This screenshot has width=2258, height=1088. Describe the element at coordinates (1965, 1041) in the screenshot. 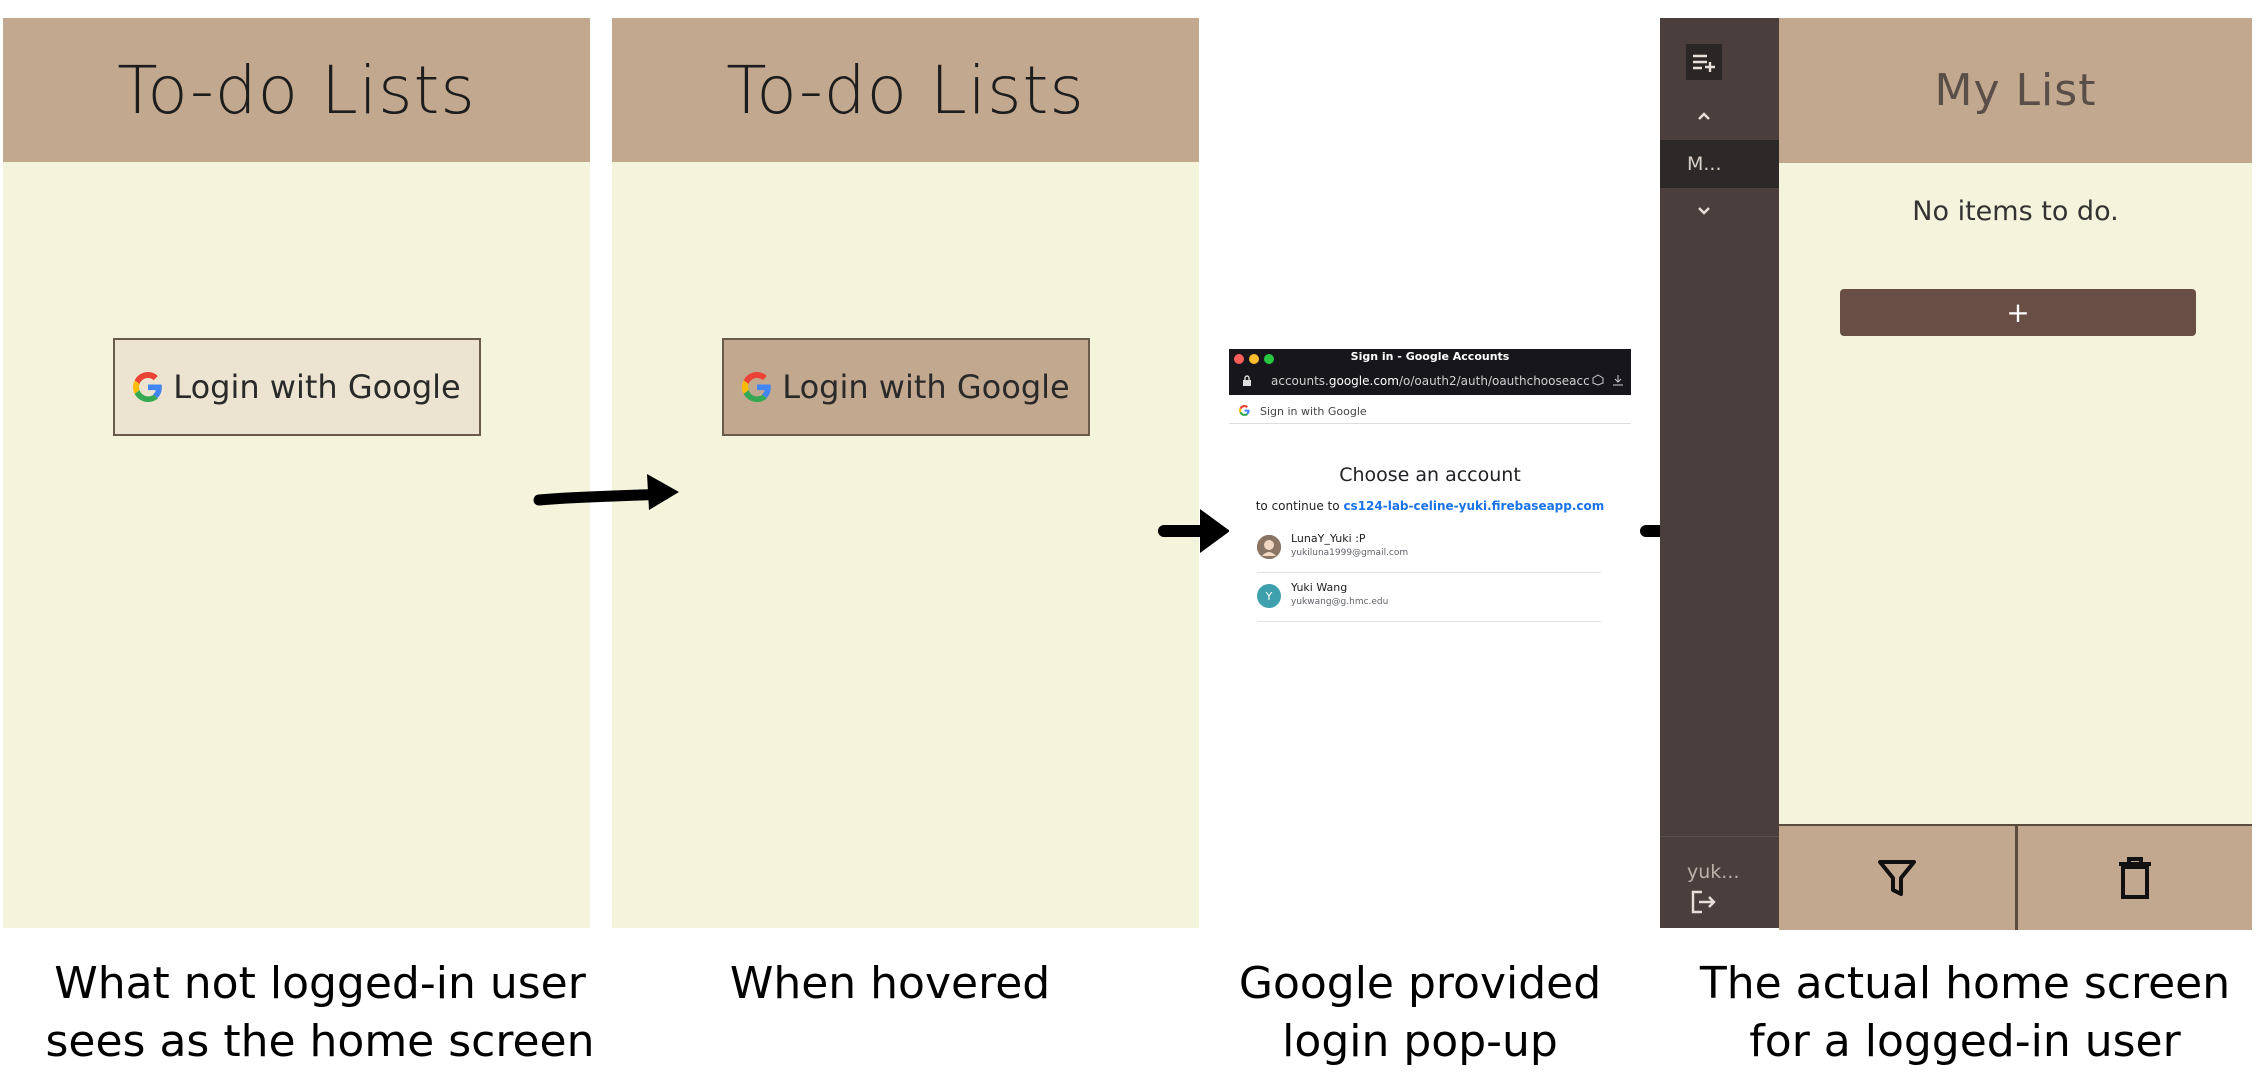

I see `caption-line: for a logged-in user` at that location.